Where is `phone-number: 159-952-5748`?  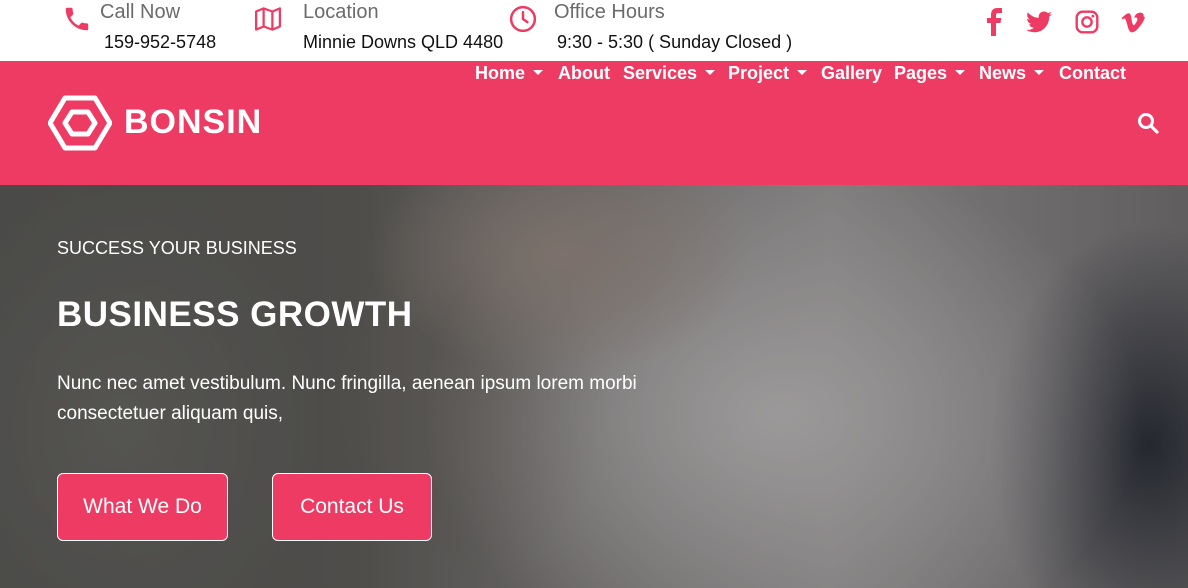
phone-number: 159-952-5748 is located at coordinates (160, 42).